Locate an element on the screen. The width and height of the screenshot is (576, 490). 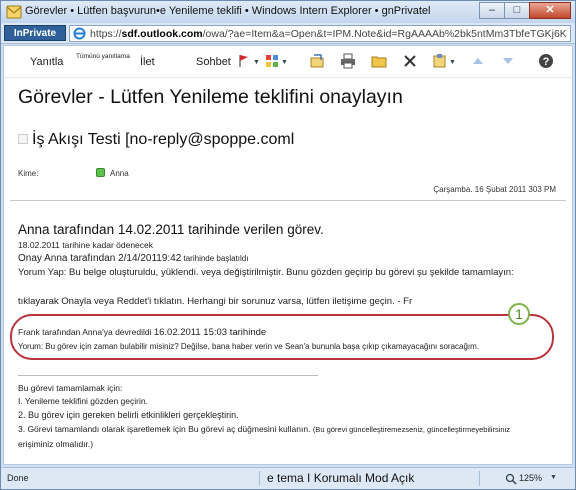
presence-icon is located at coordinates (100, 172).